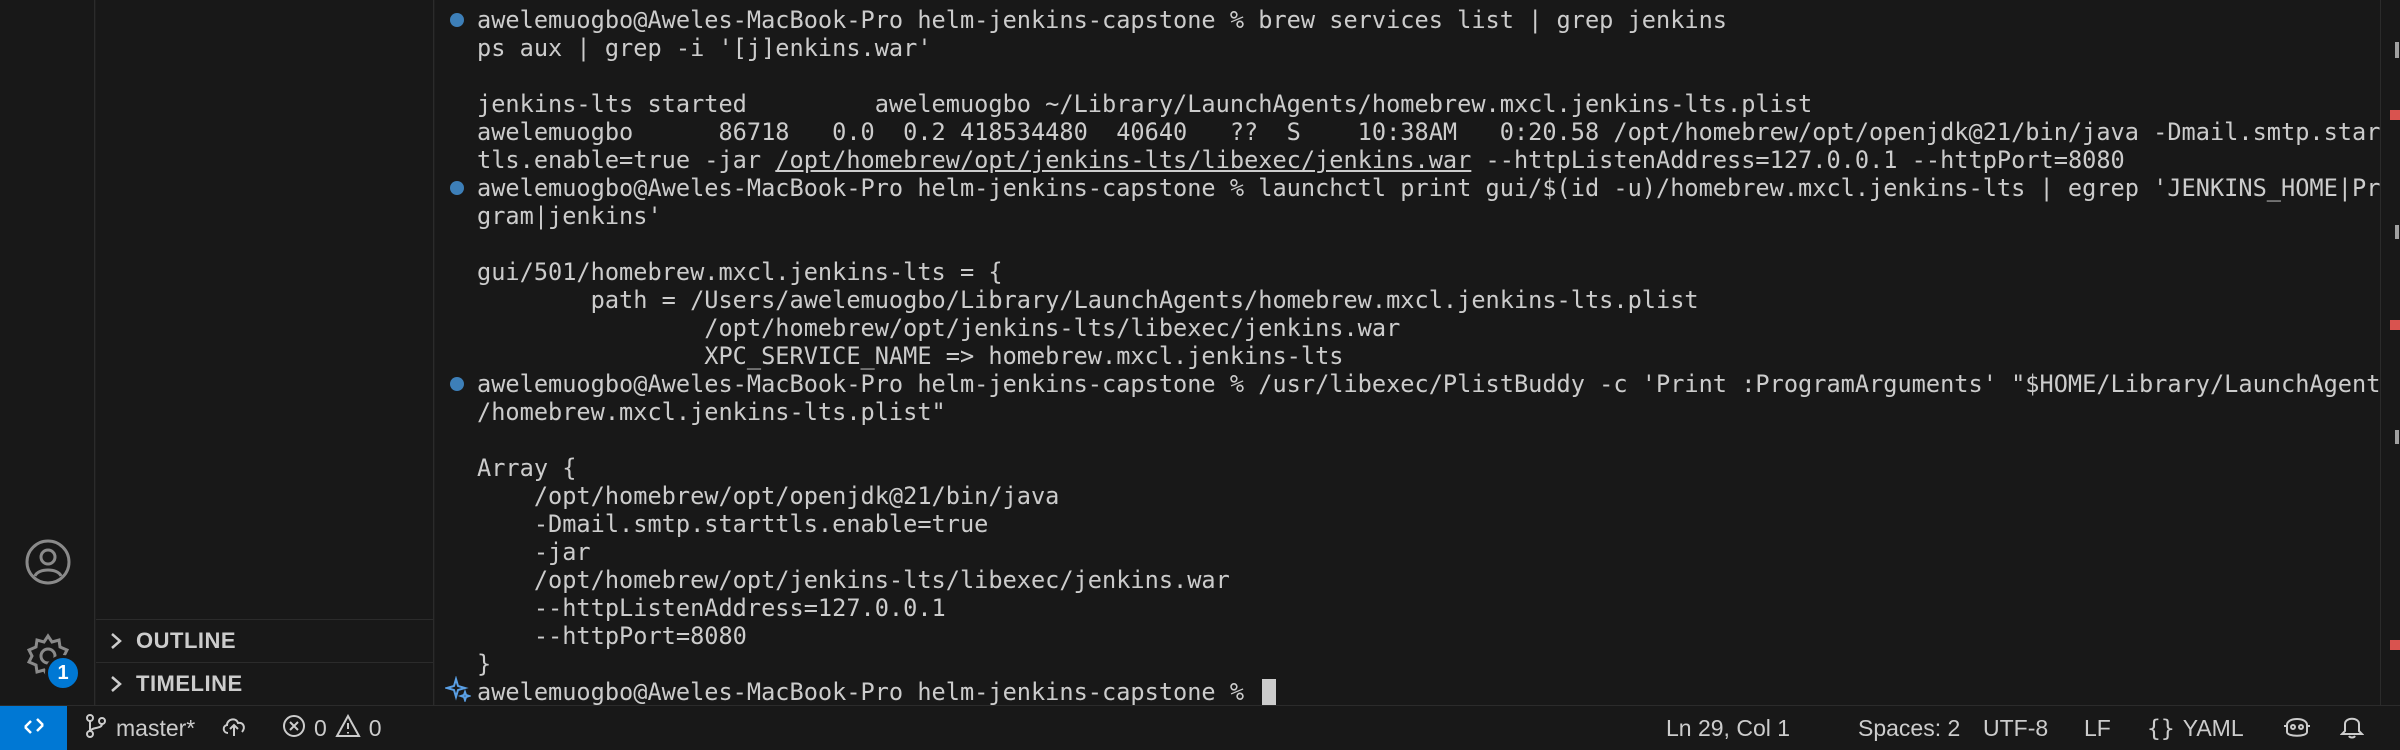 The width and height of the screenshot is (2400, 750). I want to click on timeline-section-header: TIMELINE, so click(265, 683).